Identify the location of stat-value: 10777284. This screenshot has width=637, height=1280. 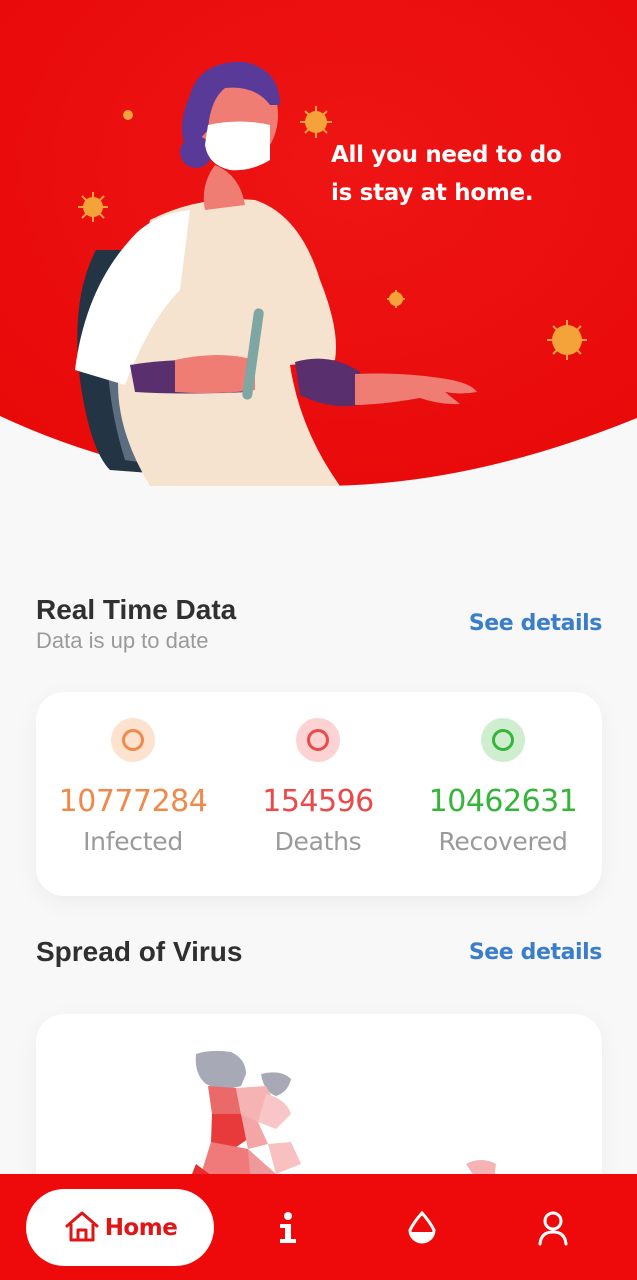
(133, 801).